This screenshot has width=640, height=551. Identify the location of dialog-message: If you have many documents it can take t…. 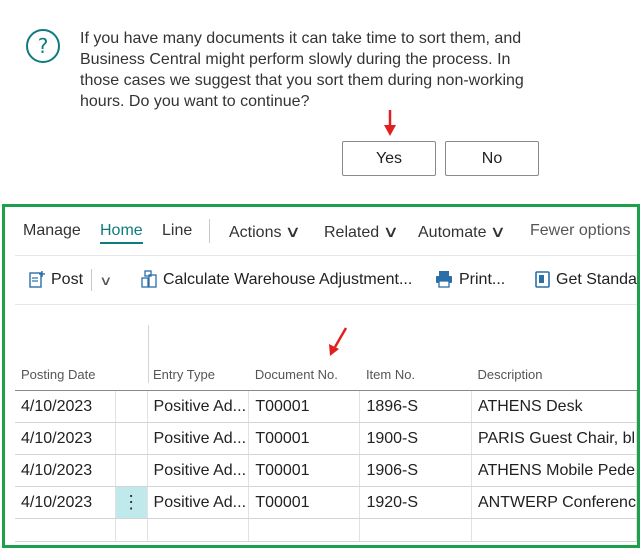
(302, 70).